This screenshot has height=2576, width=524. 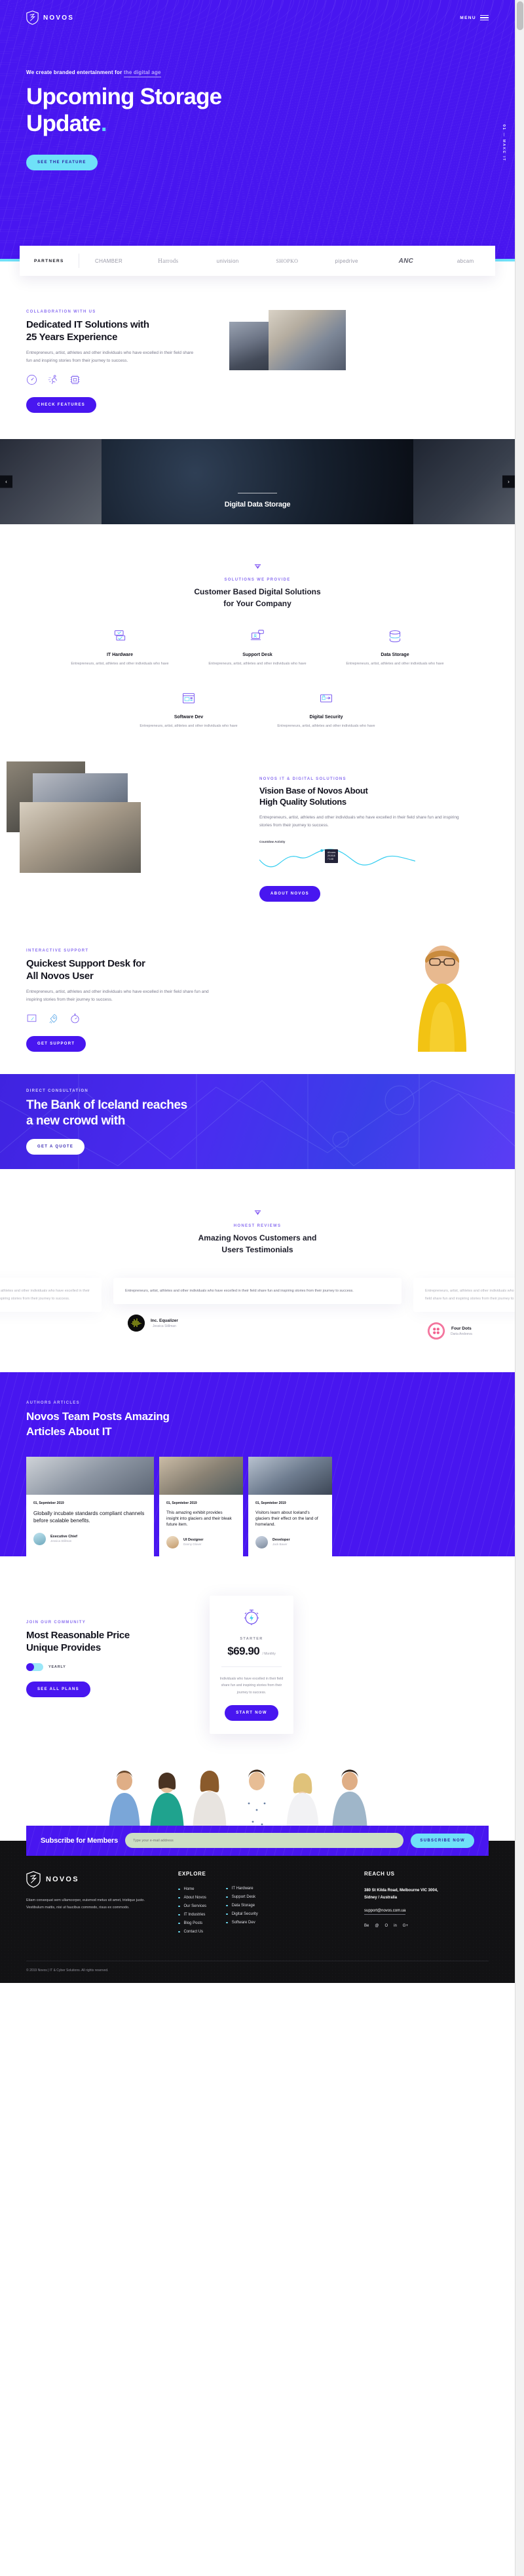 What do you see at coordinates (59, 18) in the screenshot?
I see `brand-name: NOVOS` at bounding box center [59, 18].